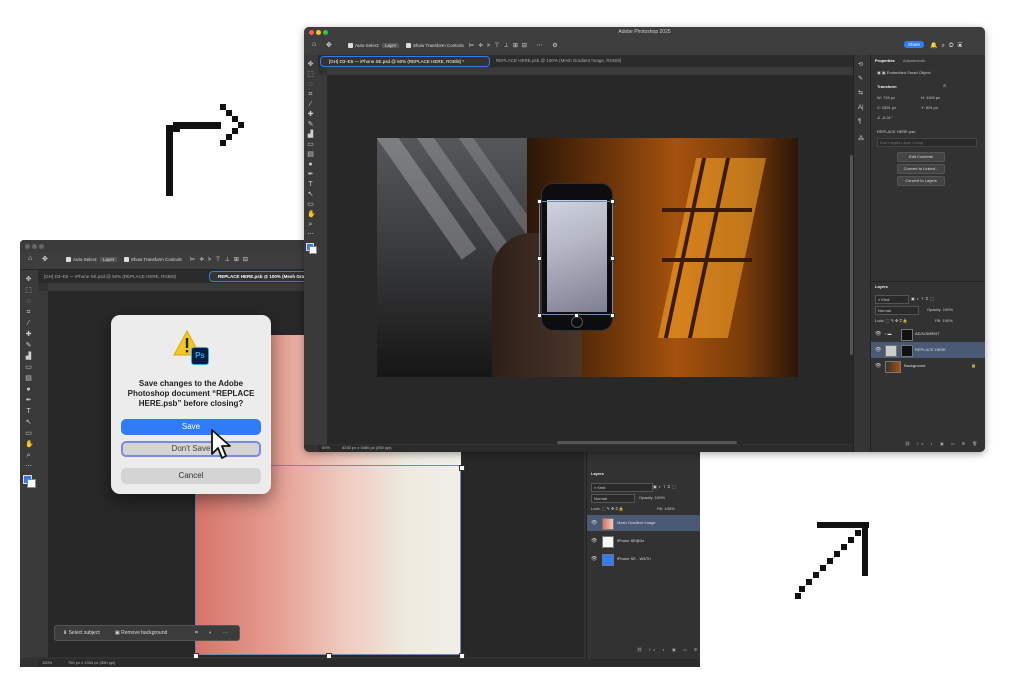  I want to click on cancel-button: Cancel, so click(191, 476).